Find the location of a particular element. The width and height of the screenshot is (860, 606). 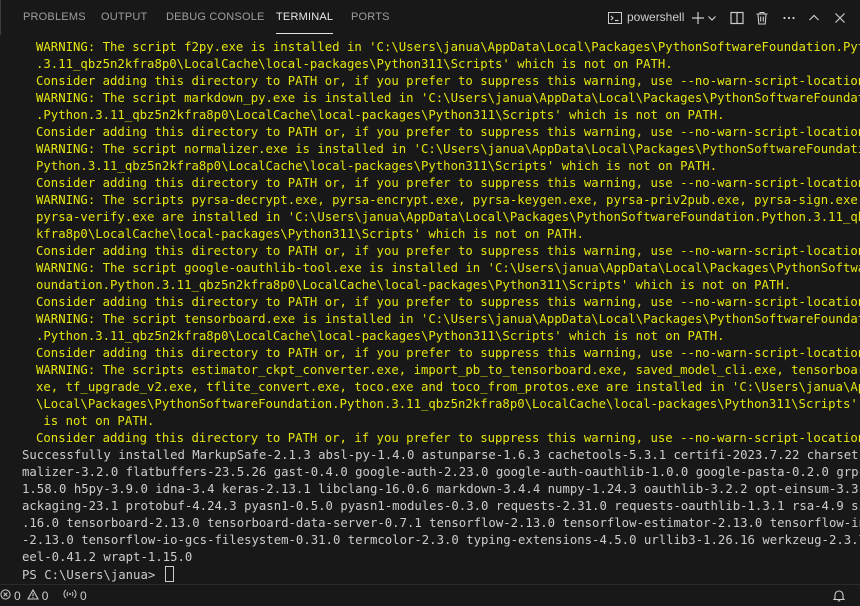

terminal-prompt: PS C:\Users\janua> is located at coordinates (98, 575).